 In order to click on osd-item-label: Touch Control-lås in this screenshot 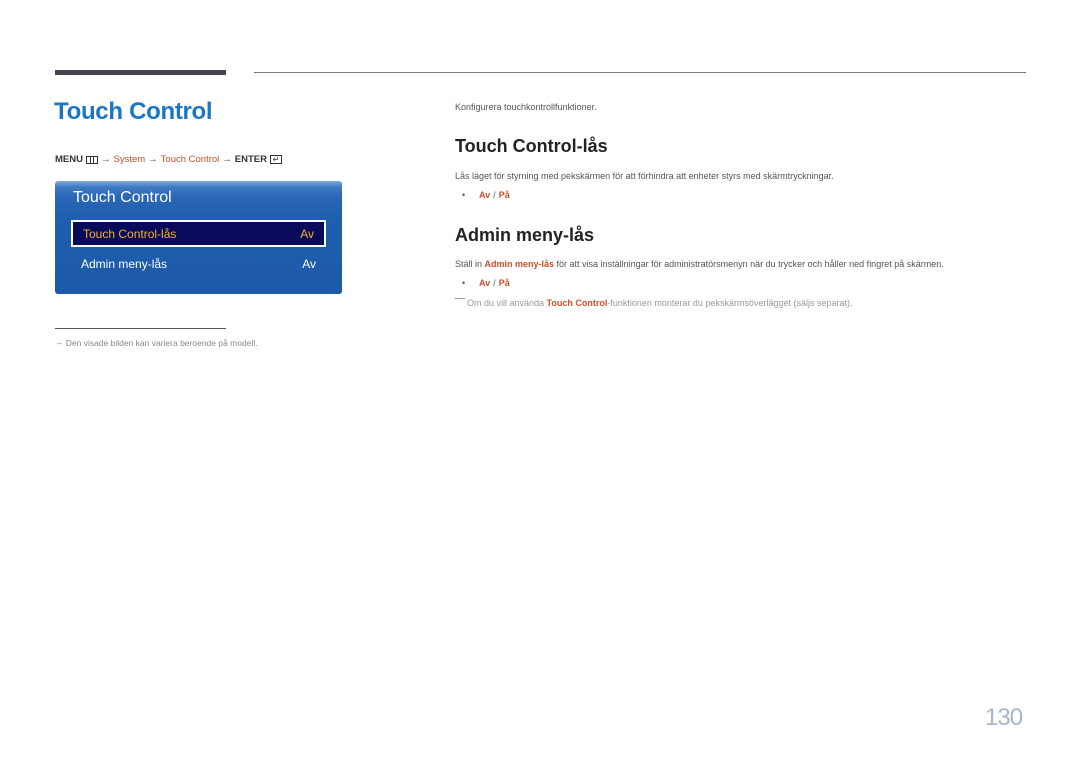, I will do `click(130, 233)`.